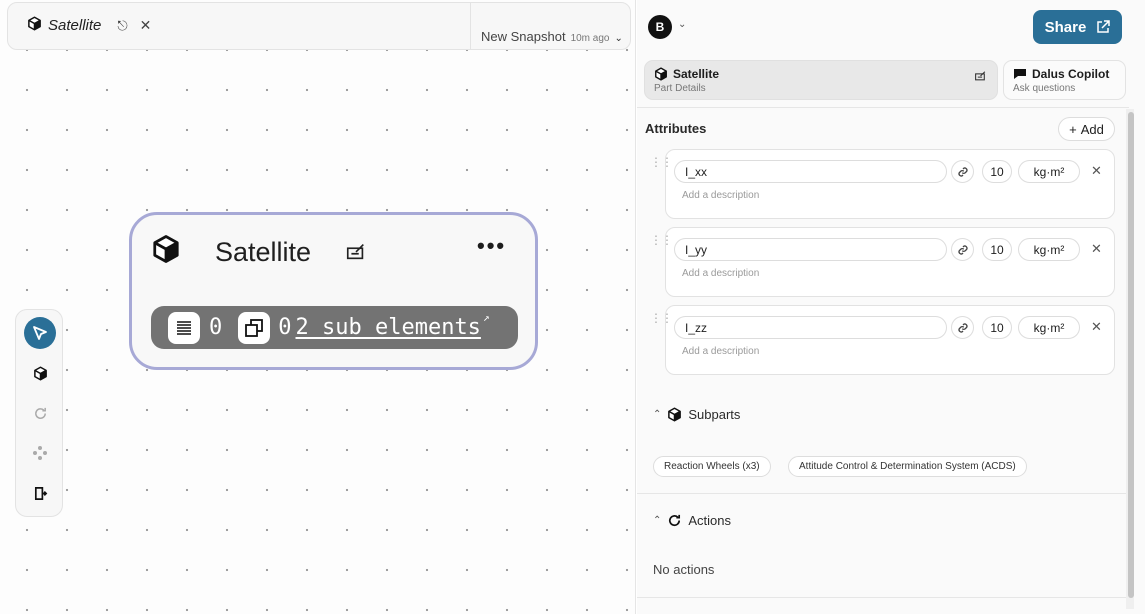  I want to click on attribute-row: ⋮⋮ I_xx 10 kg·m² ✕ Add a description, so click(882, 184).